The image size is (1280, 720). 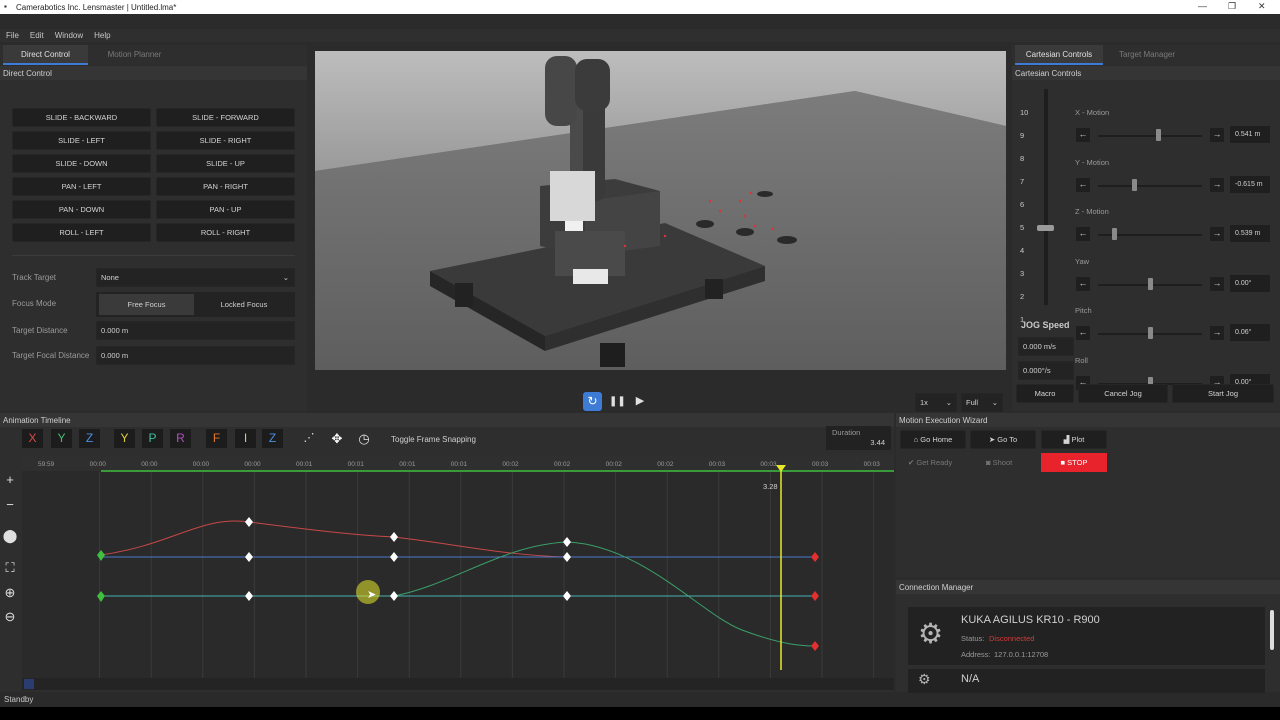 I want to click on jog-slider-track, so click(x=1046, y=197).